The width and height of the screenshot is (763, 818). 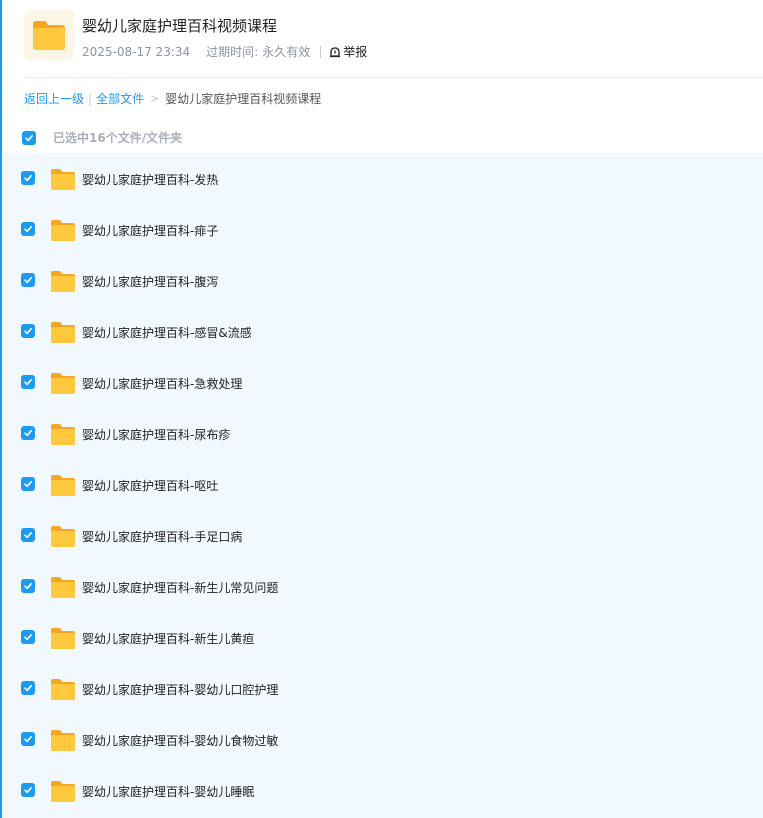 I want to click on page-title: 婴幼儿家庭护理百科视频课程, so click(x=180, y=26).